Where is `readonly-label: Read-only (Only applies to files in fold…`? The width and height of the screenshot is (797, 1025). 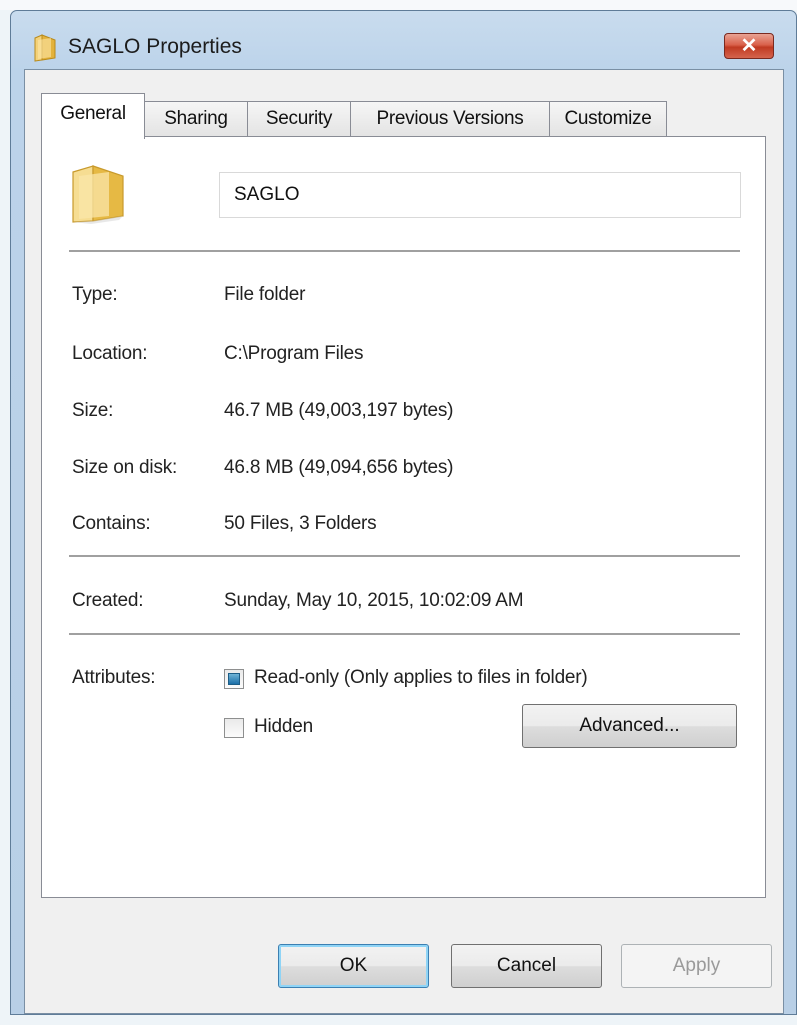
readonly-label: Read-only (Only applies to files in fold… is located at coordinates (421, 678).